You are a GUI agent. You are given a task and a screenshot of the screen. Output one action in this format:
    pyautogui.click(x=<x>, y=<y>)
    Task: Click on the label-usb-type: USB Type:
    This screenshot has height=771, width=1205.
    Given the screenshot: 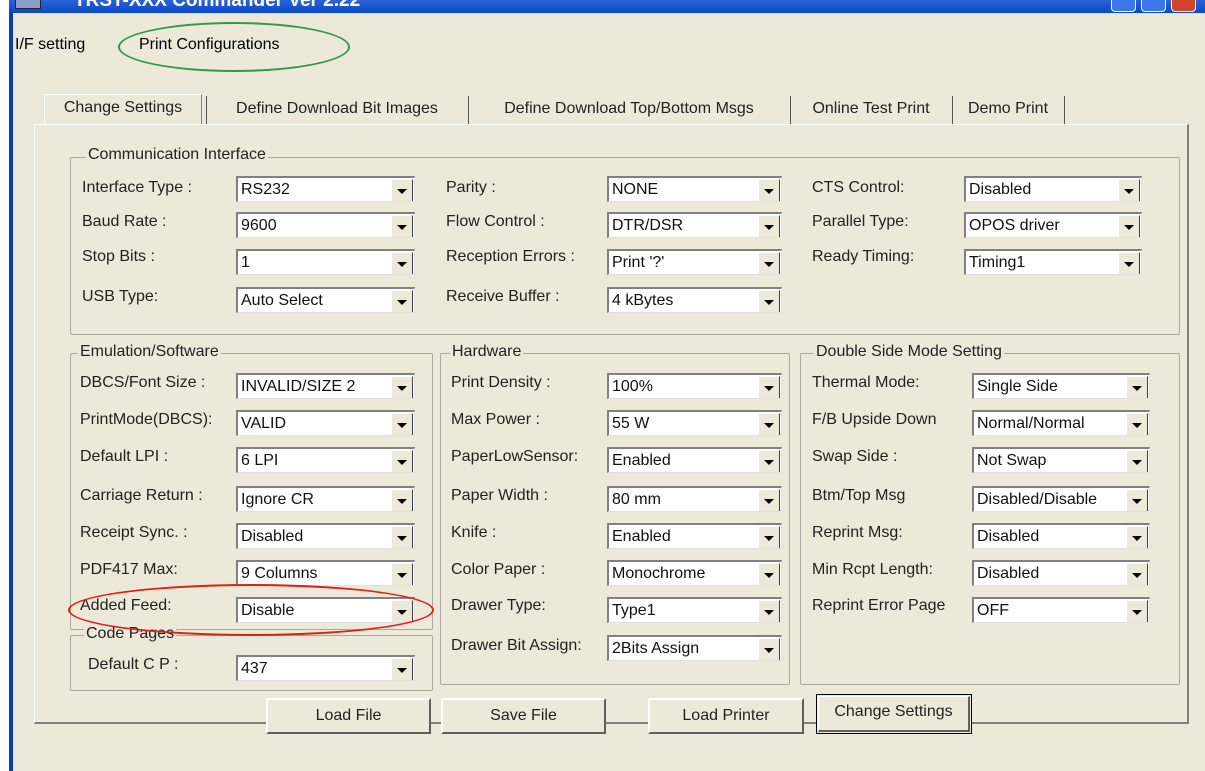 What is the action you would take?
    pyautogui.click(x=120, y=296)
    